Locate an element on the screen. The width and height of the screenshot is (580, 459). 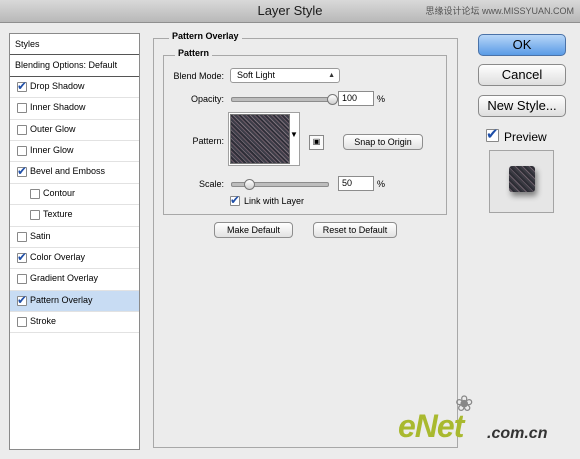
opacity-slider is located at coordinates (284, 99).